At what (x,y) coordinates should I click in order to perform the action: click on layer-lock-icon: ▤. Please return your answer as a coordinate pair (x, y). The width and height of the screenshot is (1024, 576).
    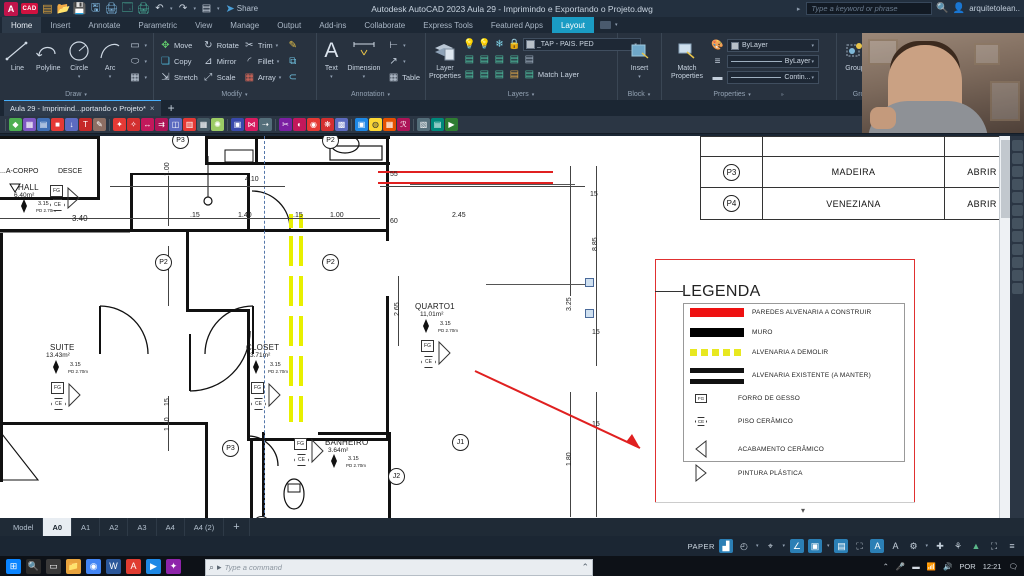
    Looking at the image, I should click on (499, 74).